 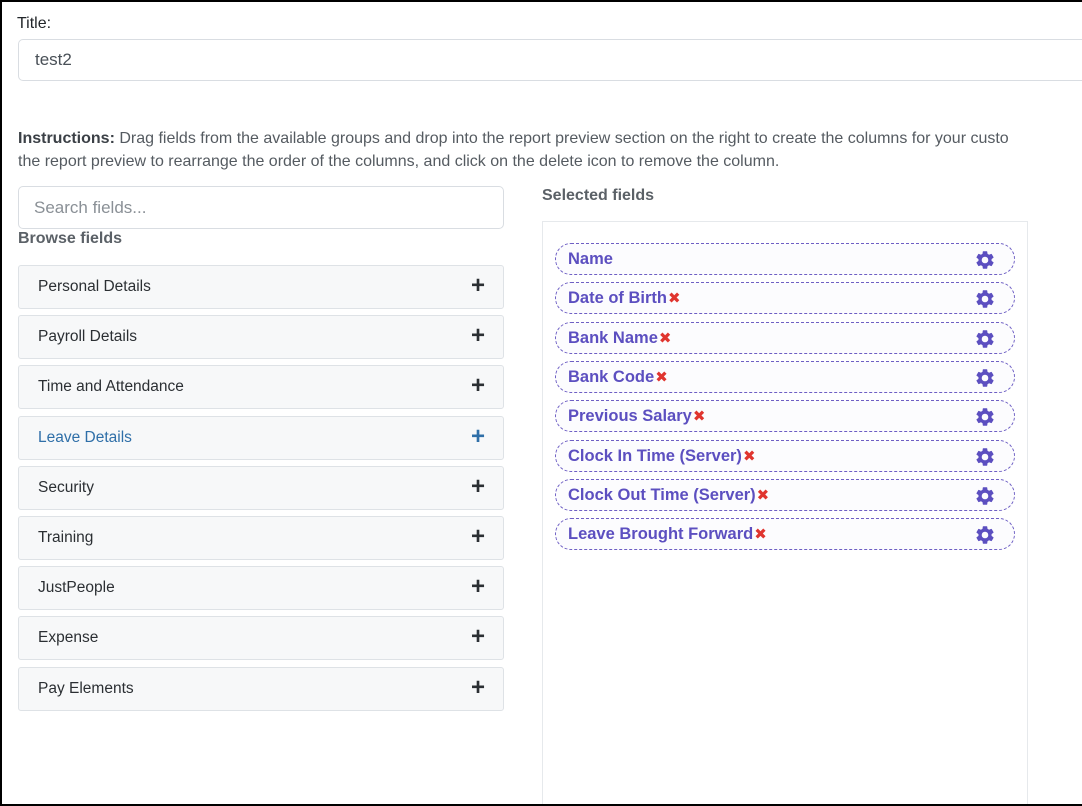 I want to click on field-group-time-and-attendance: Time and Attendance +, so click(x=261, y=387).